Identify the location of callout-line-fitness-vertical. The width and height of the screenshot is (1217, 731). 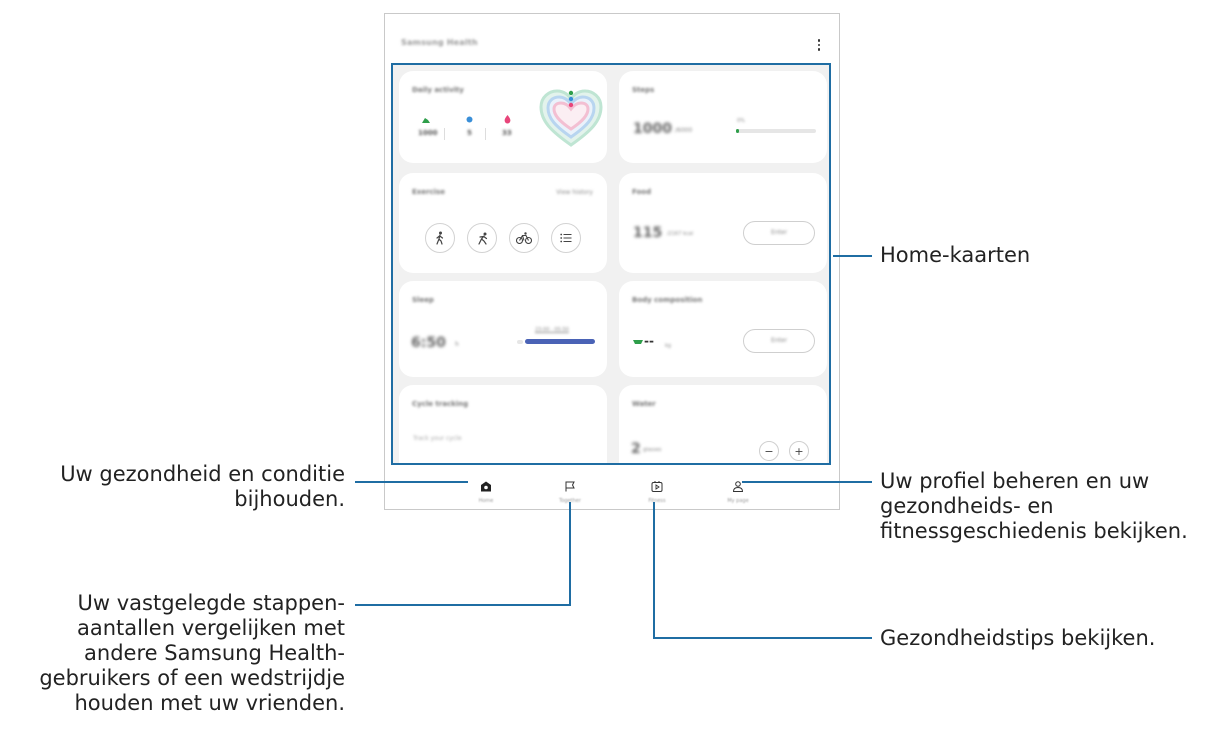
(654, 570).